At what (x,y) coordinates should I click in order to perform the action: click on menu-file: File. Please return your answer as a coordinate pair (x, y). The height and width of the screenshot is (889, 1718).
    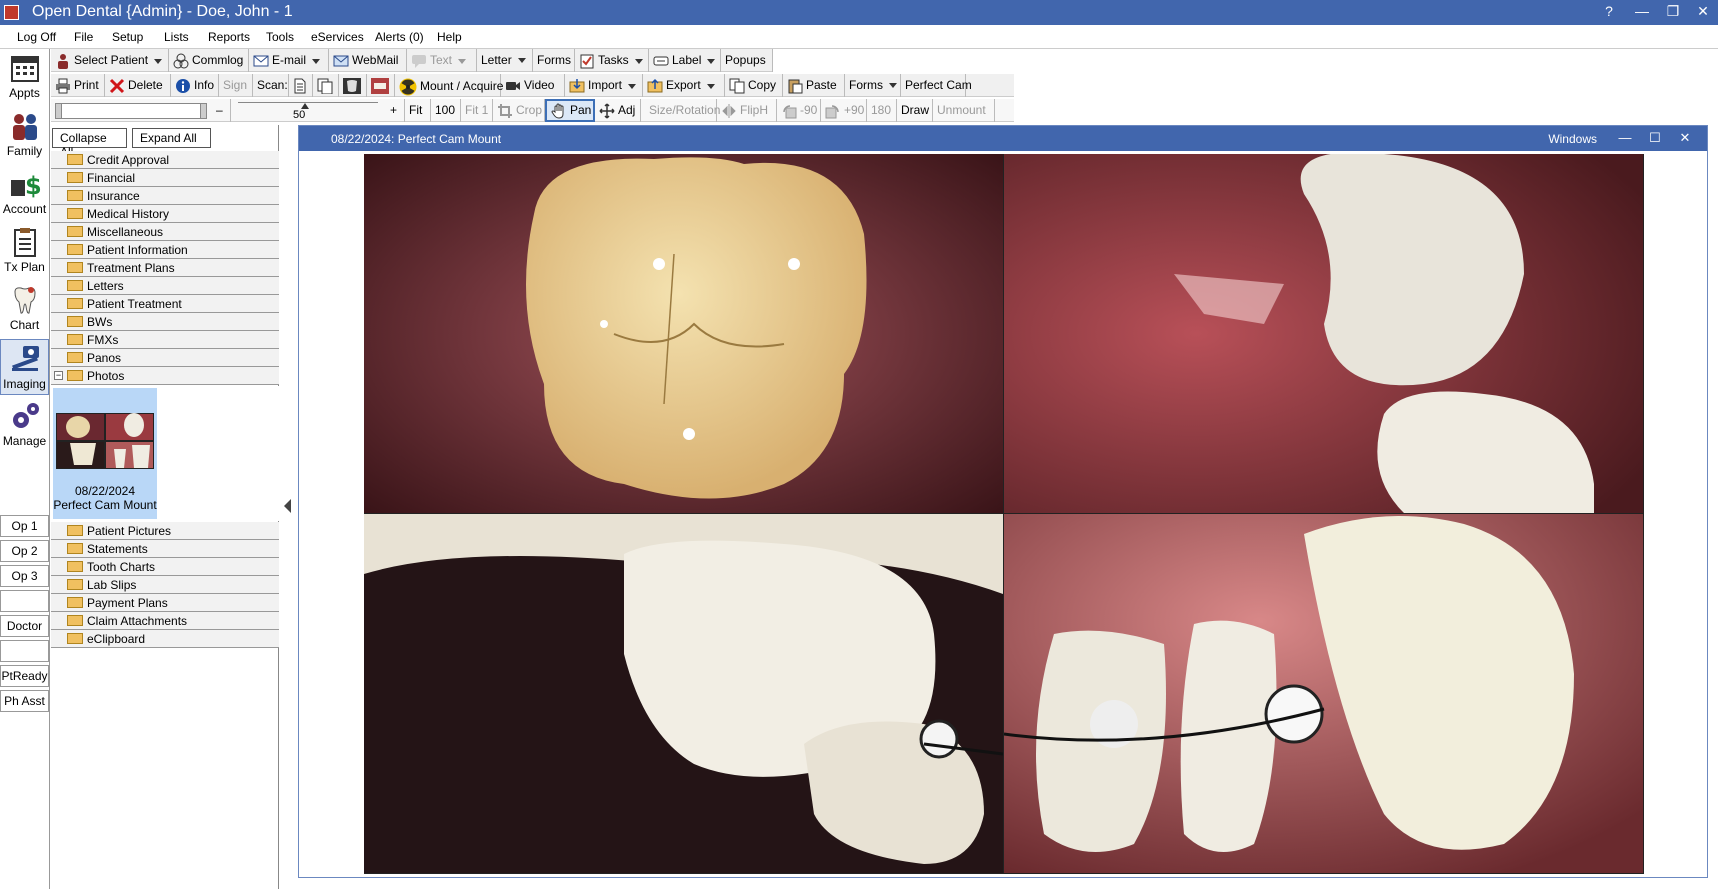
    Looking at the image, I should click on (83, 37).